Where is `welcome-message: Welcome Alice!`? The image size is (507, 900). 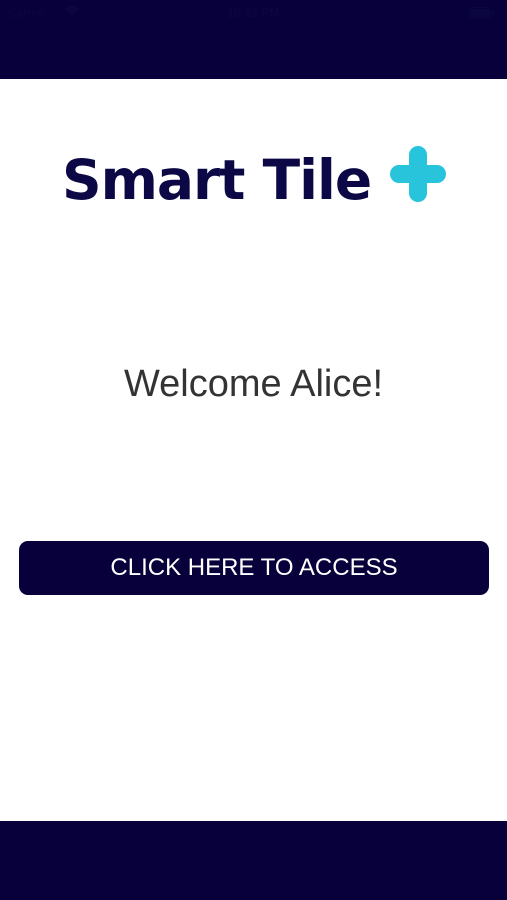
welcome-message: Welcome Alice! is located at coordinates (253, 384).